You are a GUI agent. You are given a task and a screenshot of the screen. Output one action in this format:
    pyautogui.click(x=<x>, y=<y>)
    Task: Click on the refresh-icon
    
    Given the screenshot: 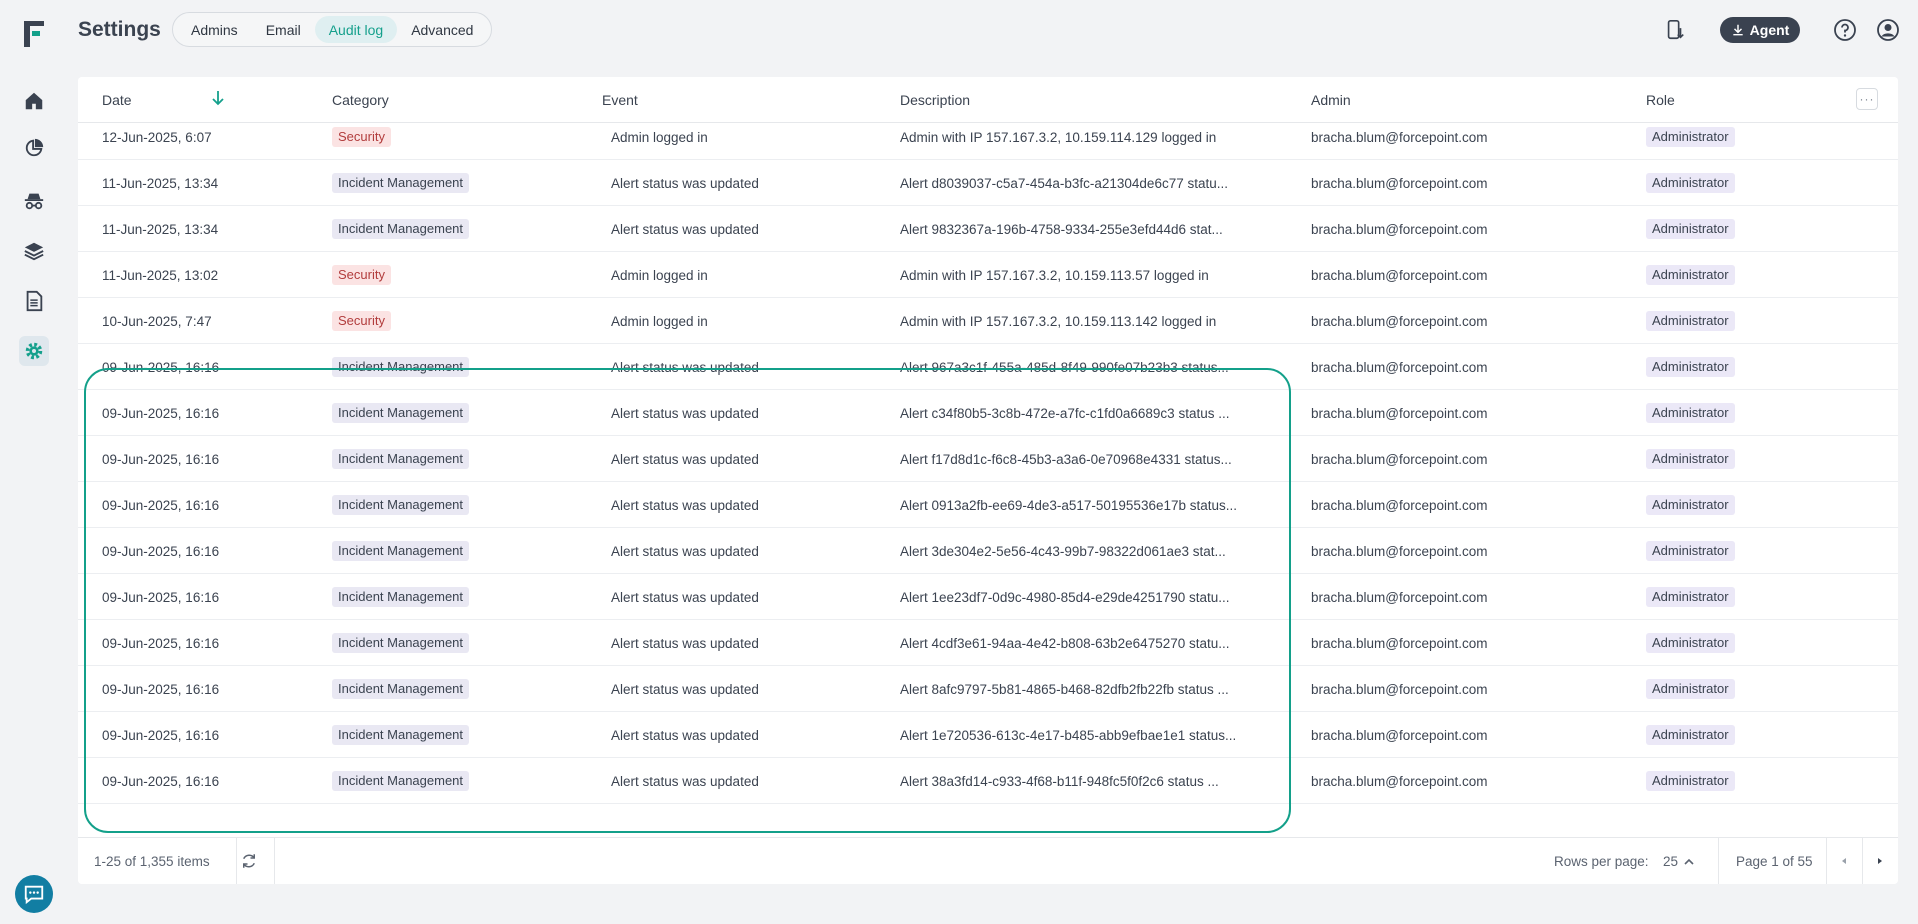 What is the action you would take?
    pyautogui.click(x=249, y=861)
    